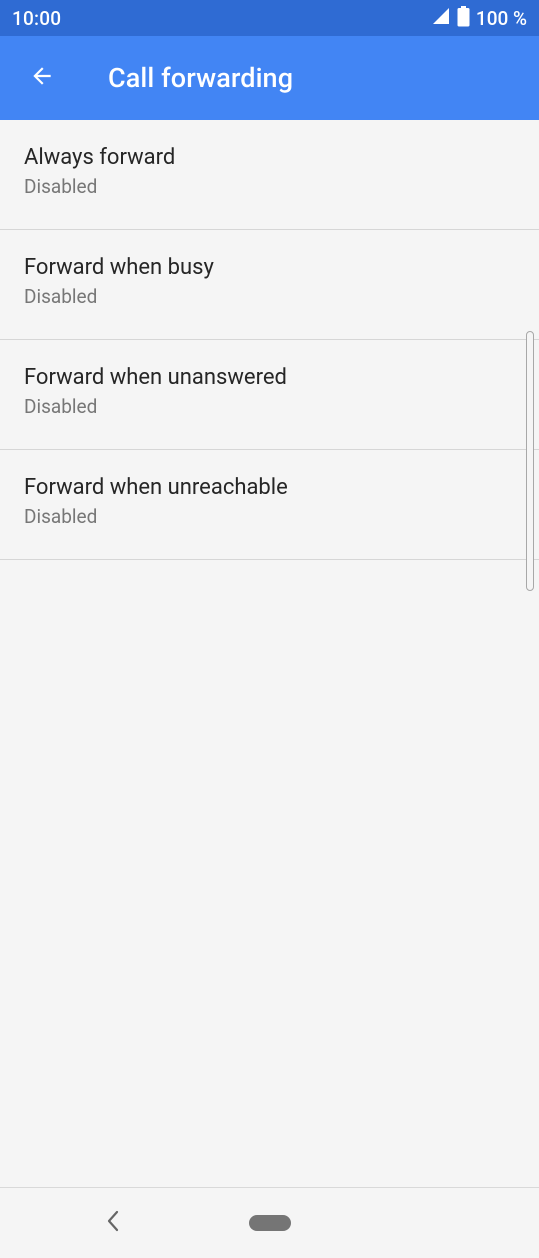 The image size is (539, 1258). Describe the element at coordinates (530, 461) in the screenshot. I see `scrollbar` at that location.